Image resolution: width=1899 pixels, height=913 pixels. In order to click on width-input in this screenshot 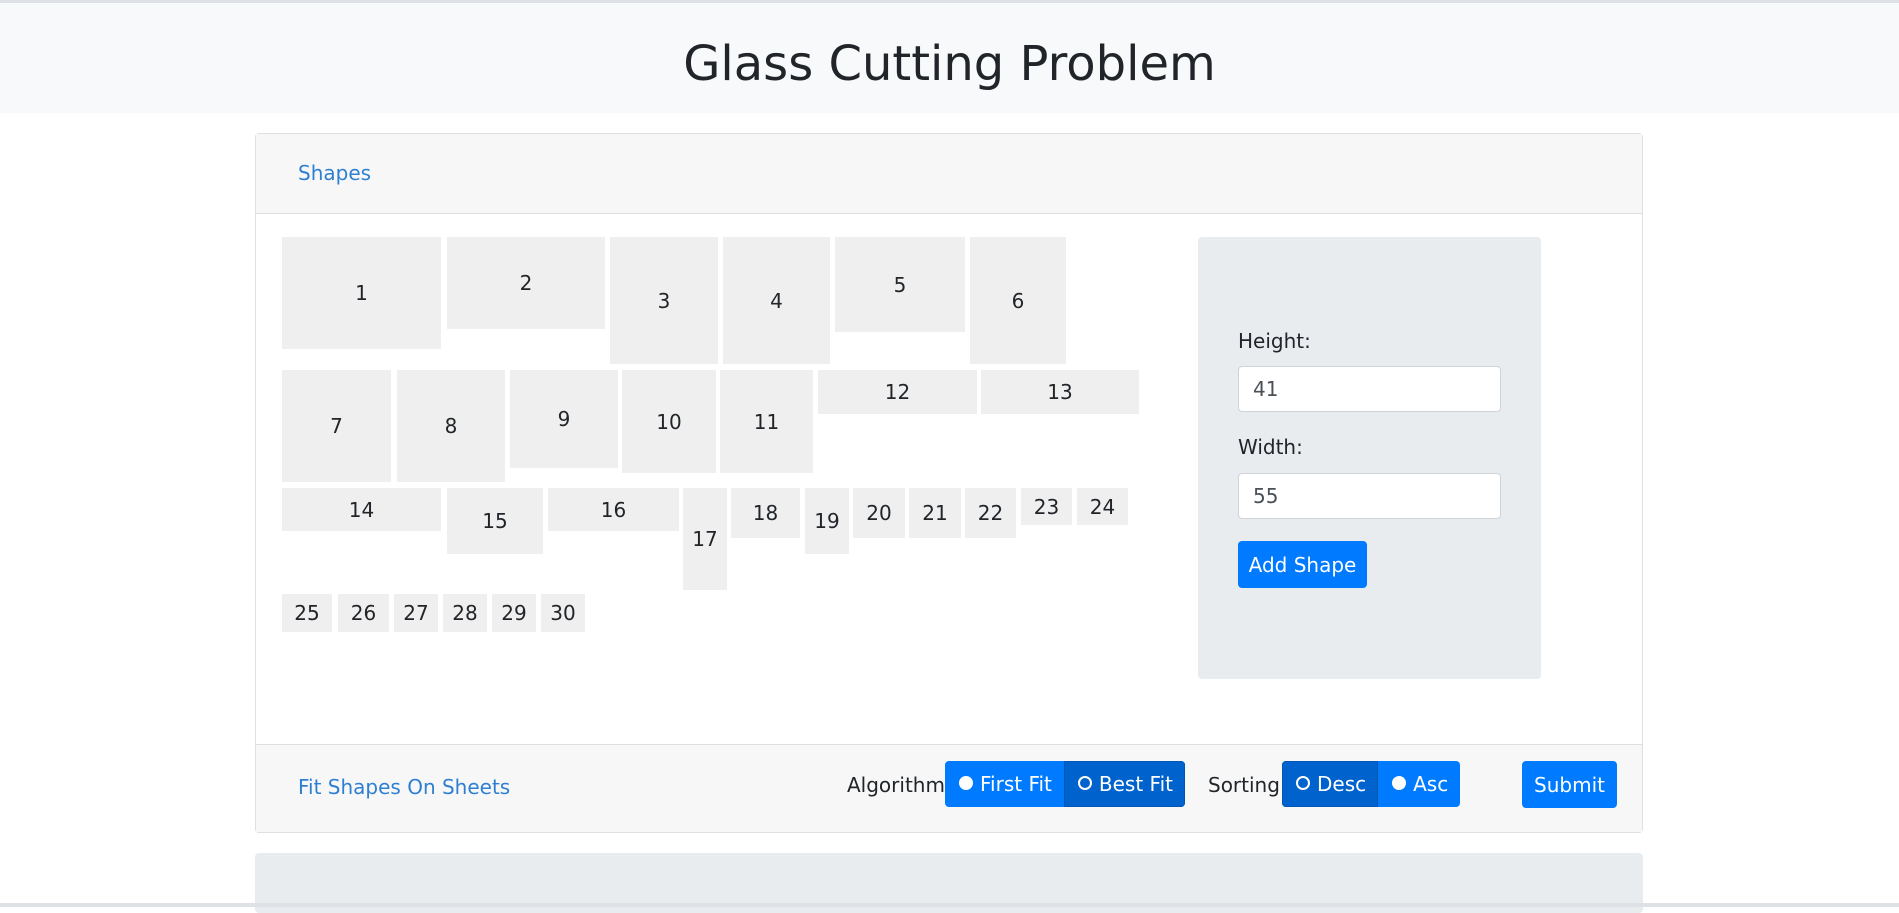, I will do `click(1369, 496)`.